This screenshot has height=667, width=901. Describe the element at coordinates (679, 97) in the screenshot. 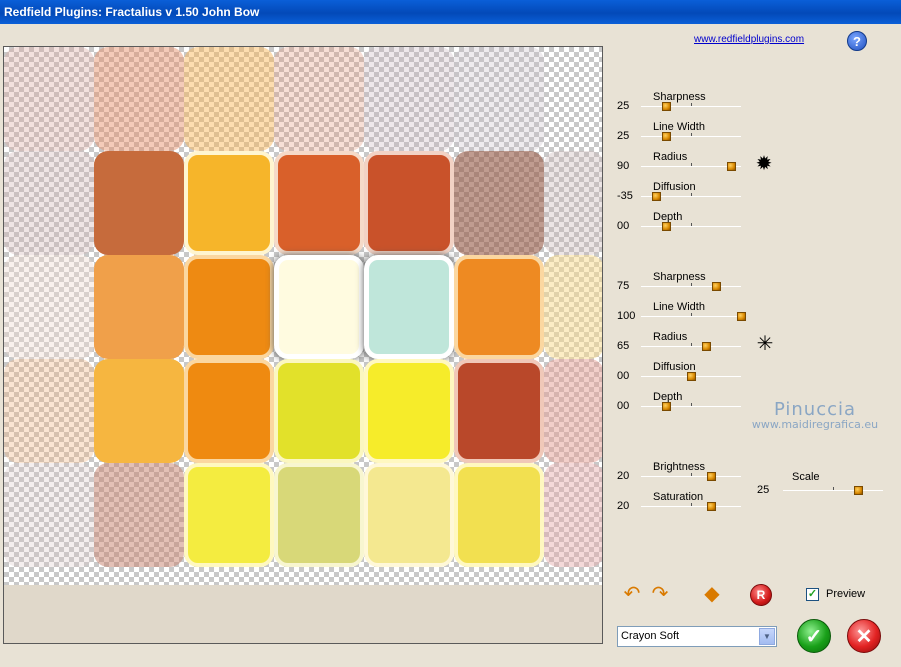

I see `slider-label: Sharpness` at that location.